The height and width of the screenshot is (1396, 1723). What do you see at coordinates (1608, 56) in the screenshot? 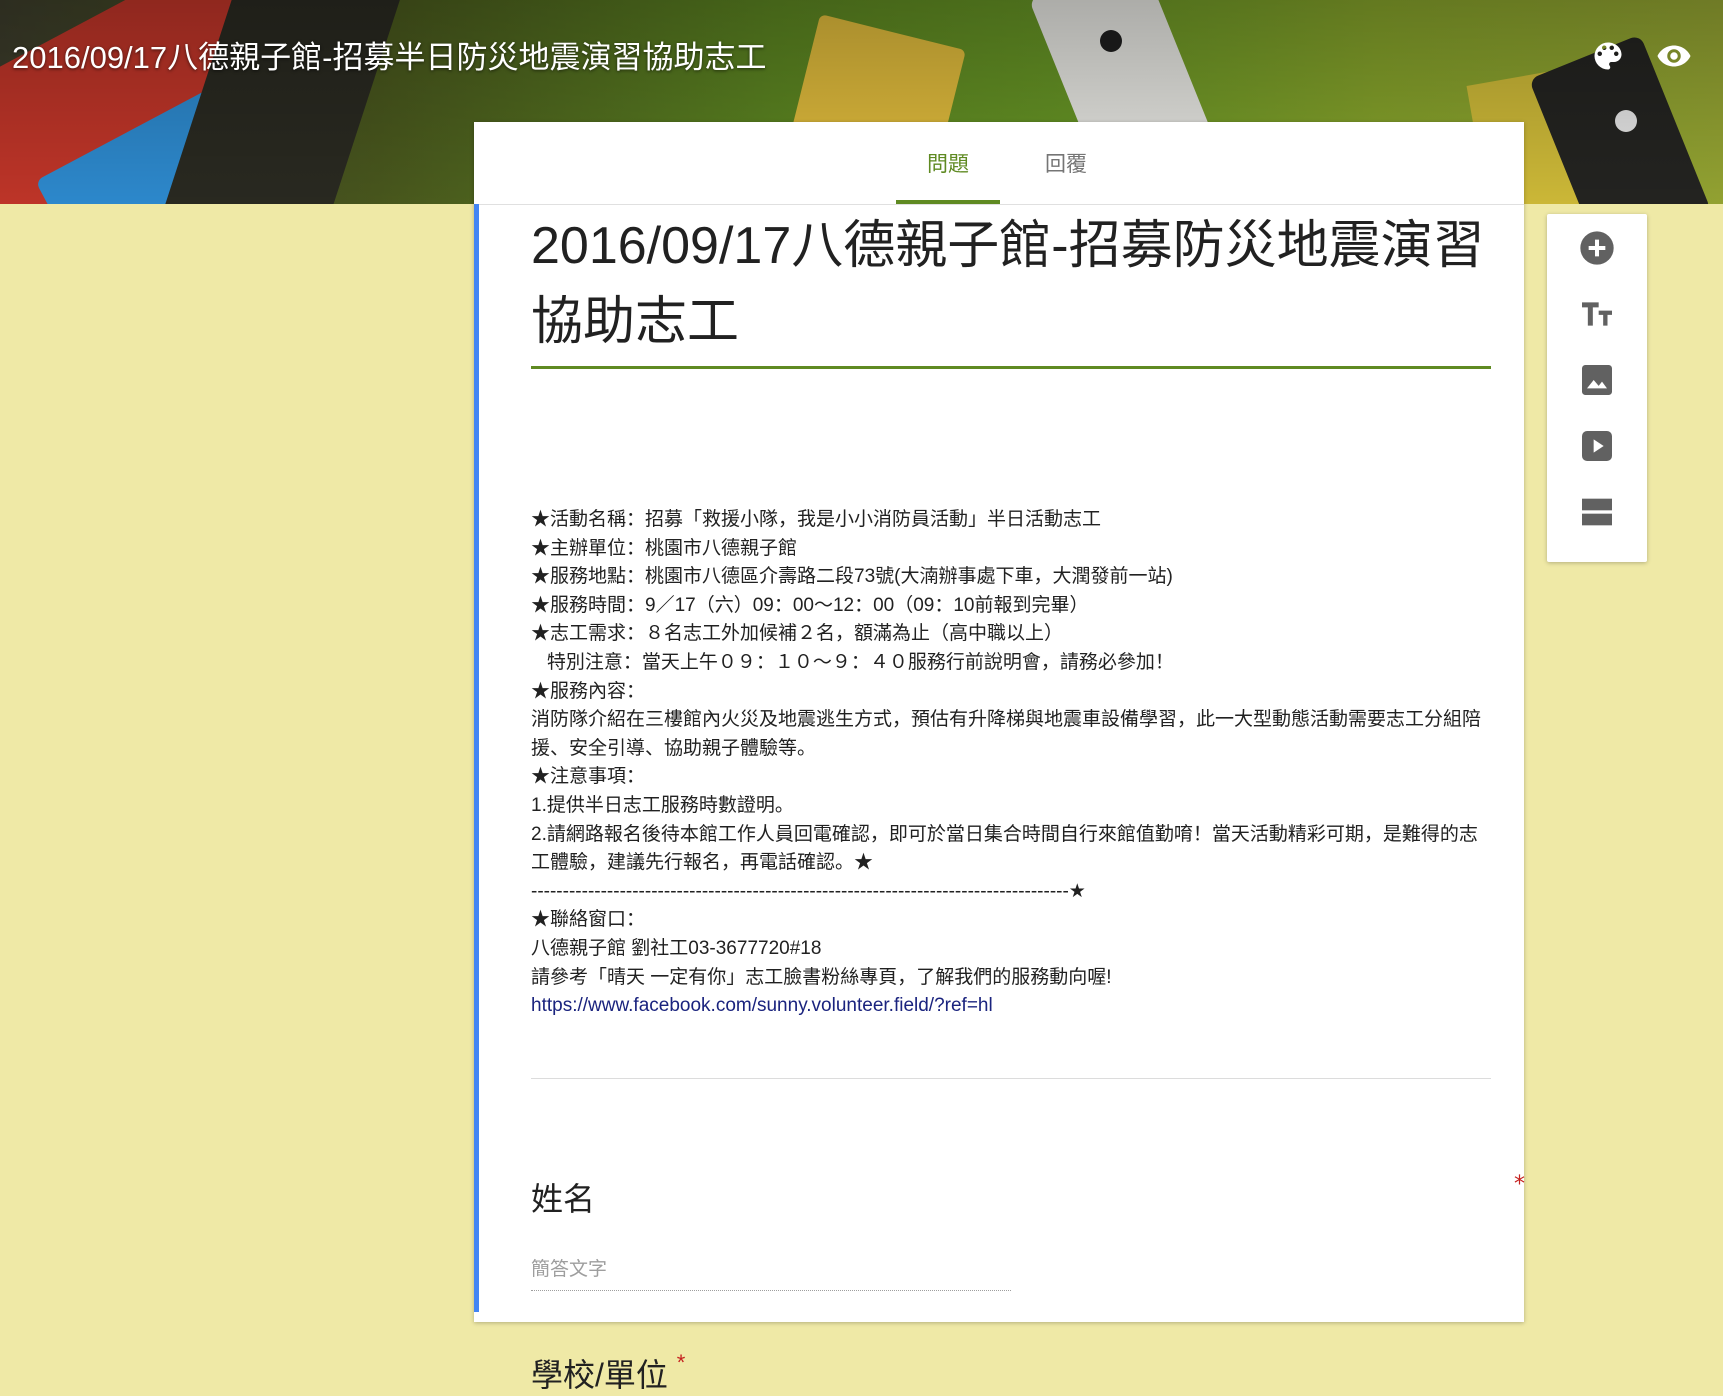
I see `palette-icon` at bounding box center [1608, 56].